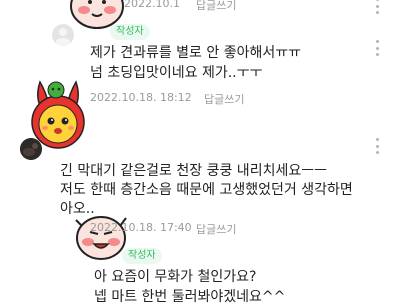 This screenshot has height=306, width=400. Describe the element at coordinates (175, 277) in the screenshot. I see `comment-text-line: 아 요즘이 무화가 철인가요?` at that location.